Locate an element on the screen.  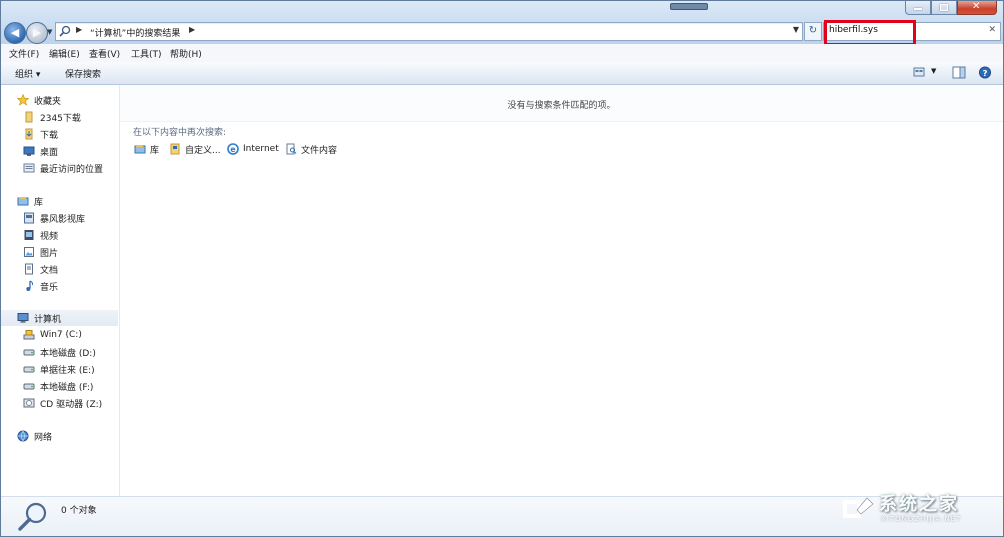
help-icon: ? is located at coordinates (985, 72).